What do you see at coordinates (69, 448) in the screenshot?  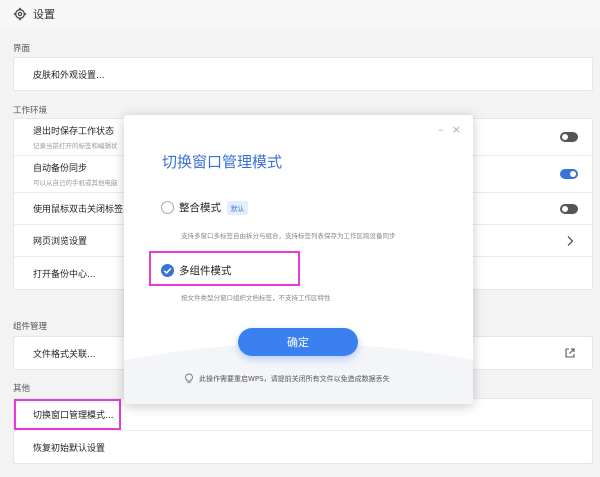 I see `row-label: 恢复初始默认设置` at bounding box center [69, 448].